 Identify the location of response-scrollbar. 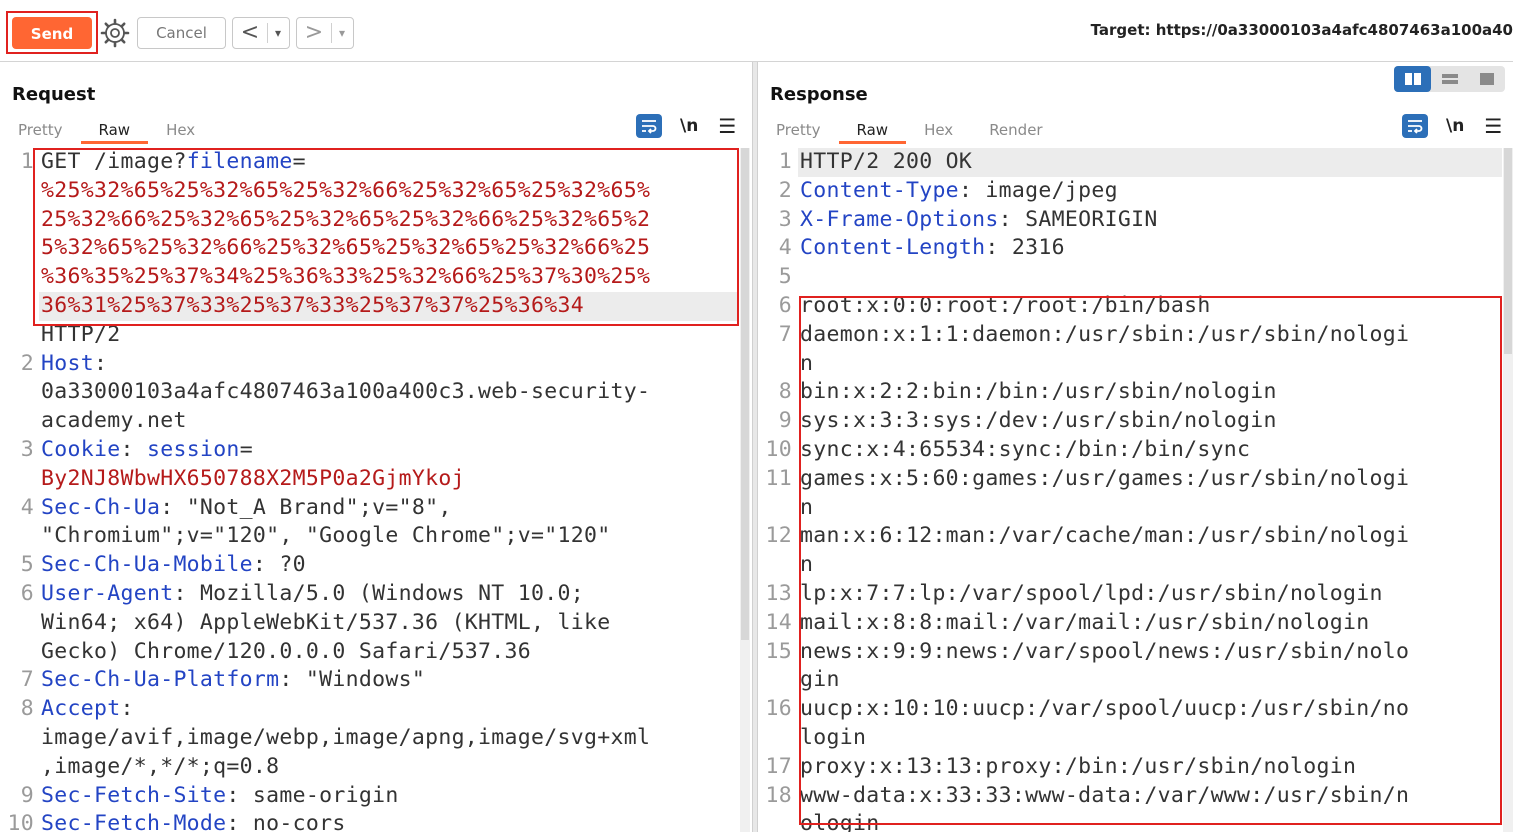
(1508, 490).